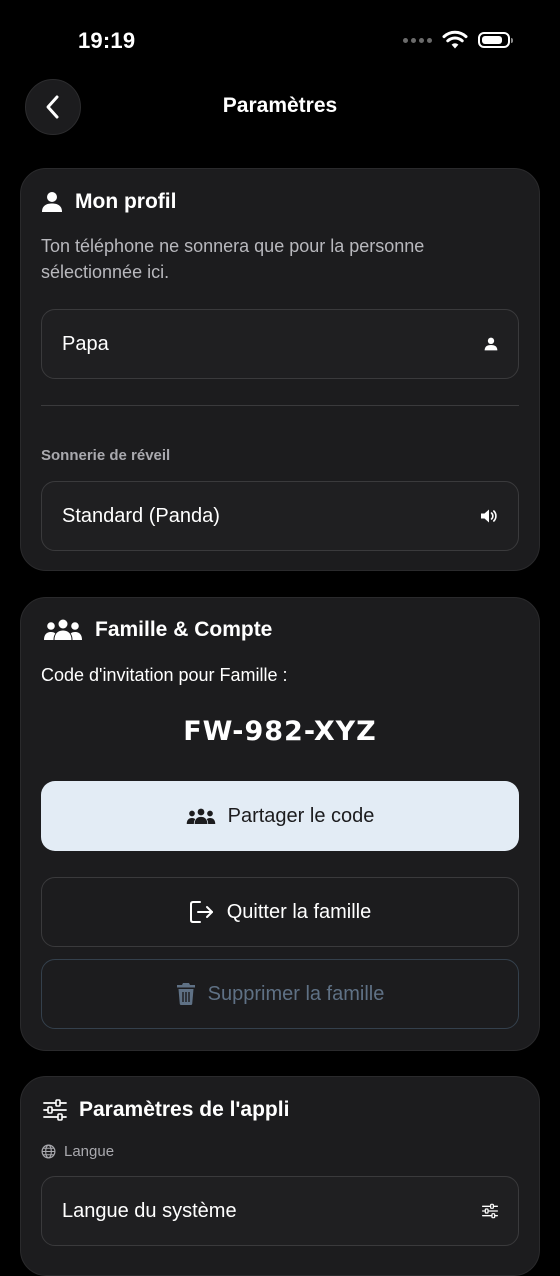  I want to click on leave-family-button: Quitter la famille, so click(280, 912).